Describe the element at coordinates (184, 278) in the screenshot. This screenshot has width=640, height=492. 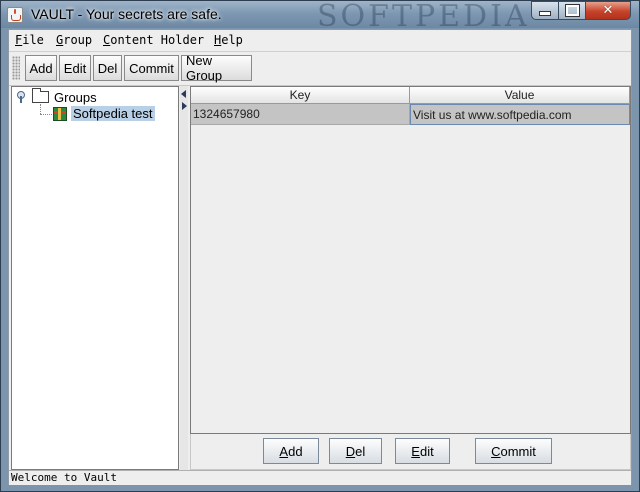
I see `split-pane-divider` at that location.